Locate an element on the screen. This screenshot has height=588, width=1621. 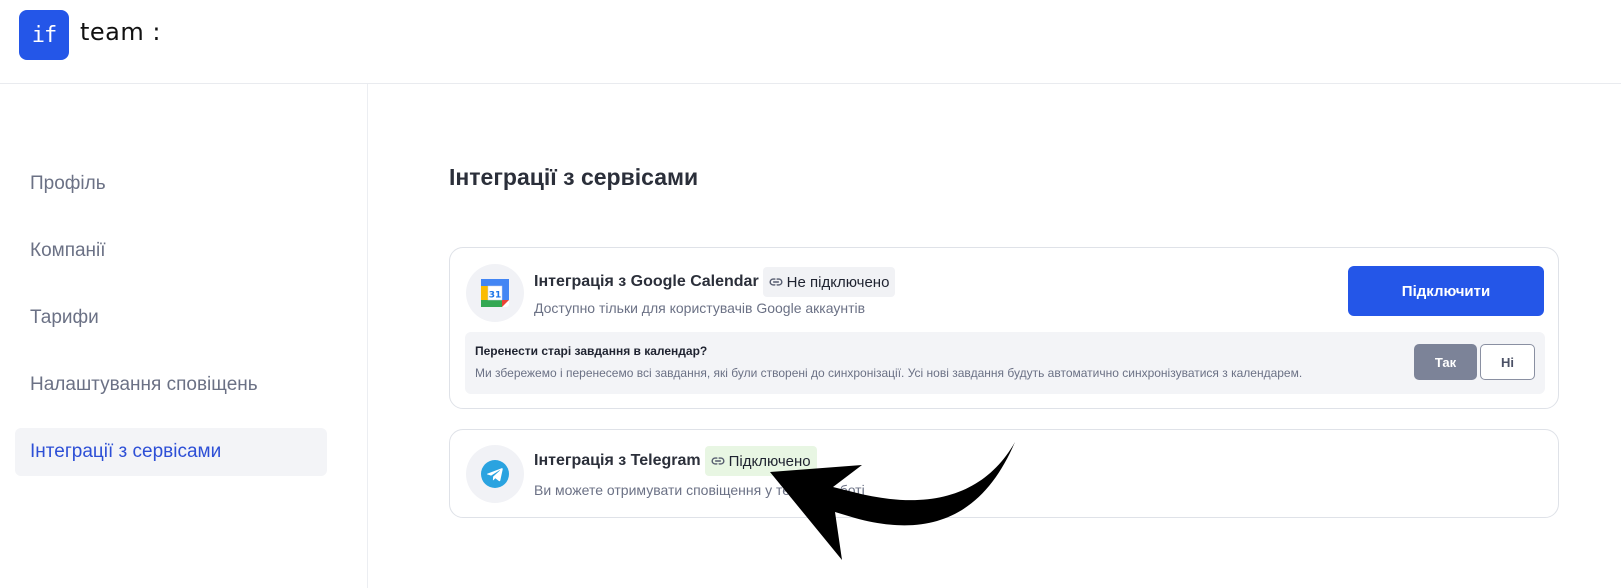
sidebar-item-label: Компанії is located at coordinates (68, 250).